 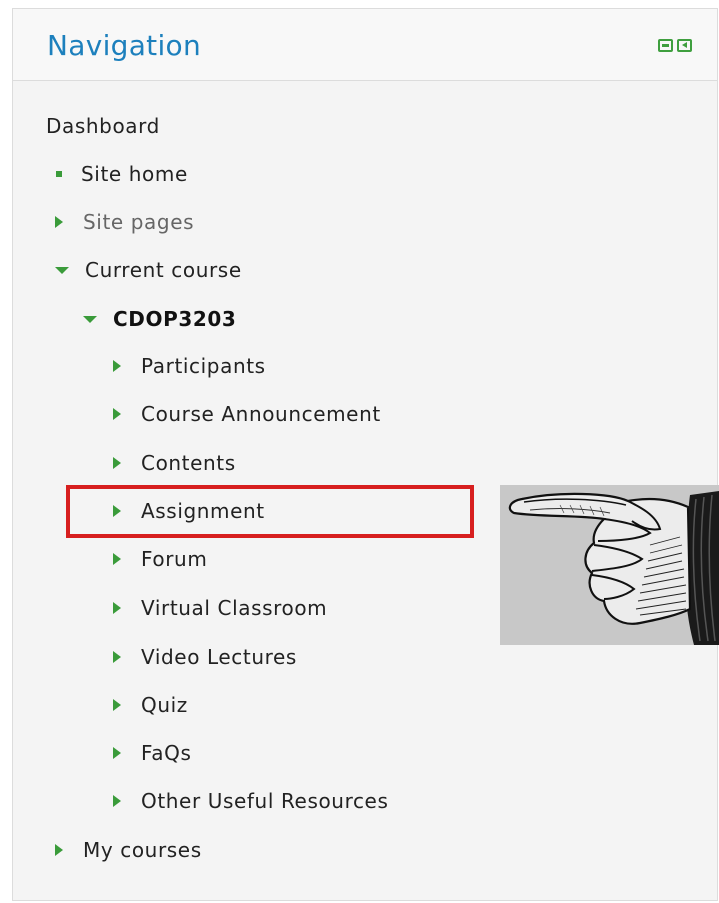 I want to click on course-item-label: Forum, so click(x=174, y=559).